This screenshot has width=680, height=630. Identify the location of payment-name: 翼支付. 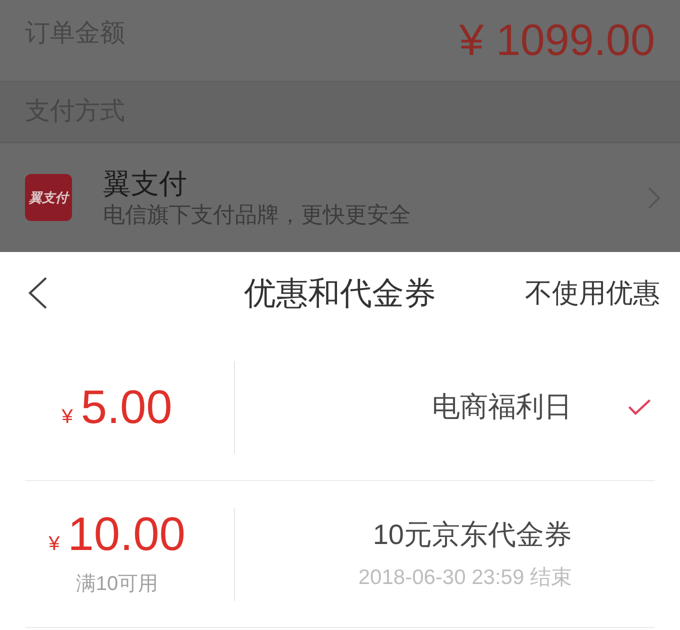
(145, 183).